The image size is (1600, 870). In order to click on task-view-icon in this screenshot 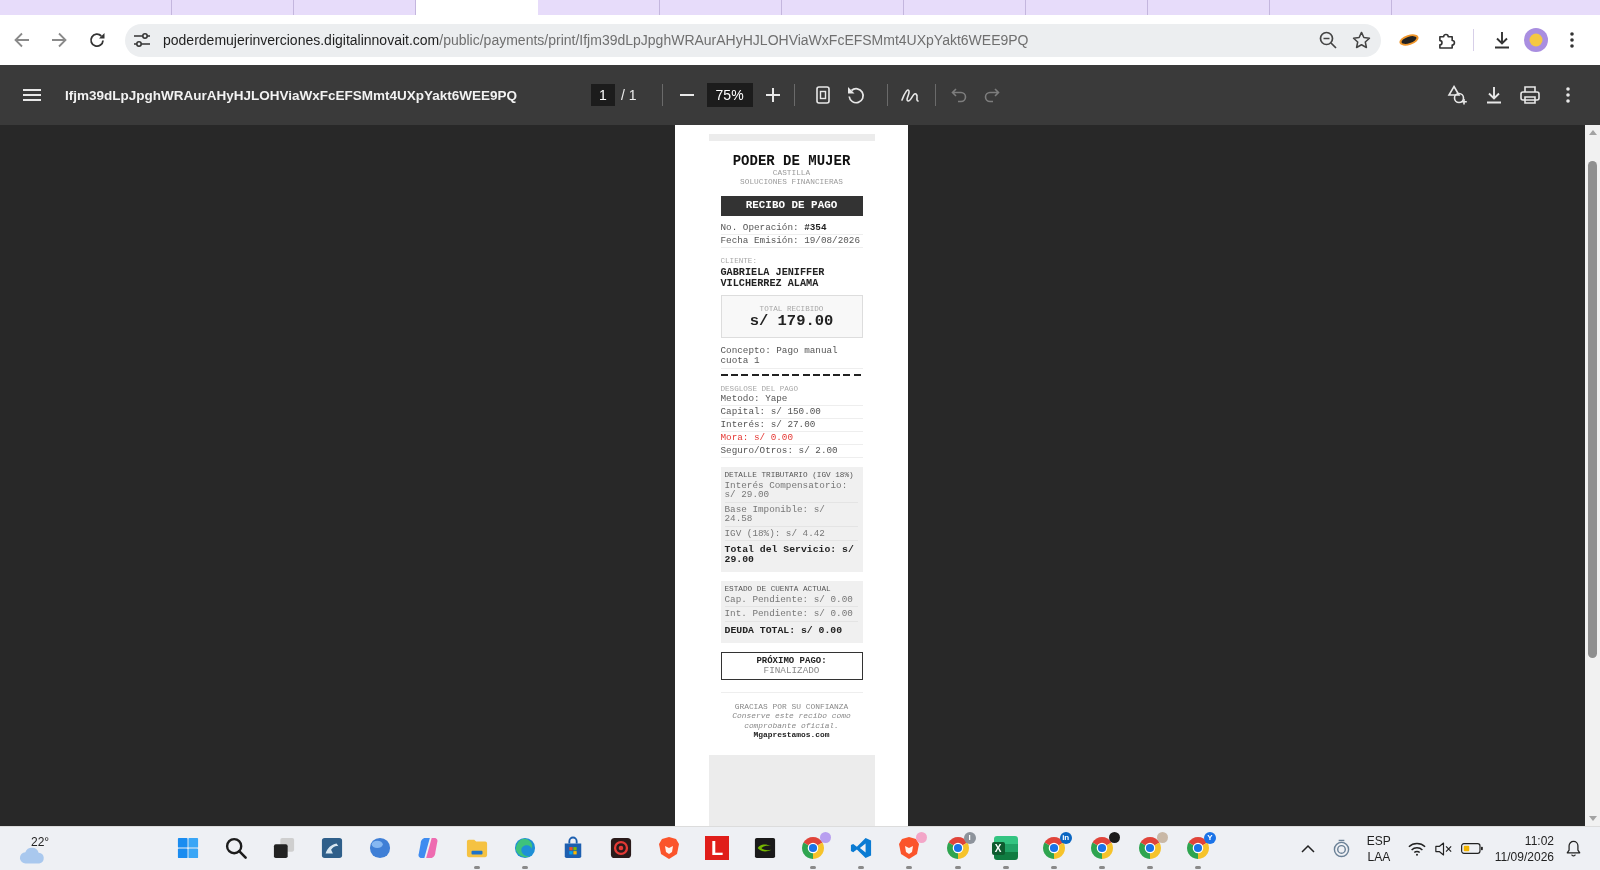, I will do `click(284, 848)`.